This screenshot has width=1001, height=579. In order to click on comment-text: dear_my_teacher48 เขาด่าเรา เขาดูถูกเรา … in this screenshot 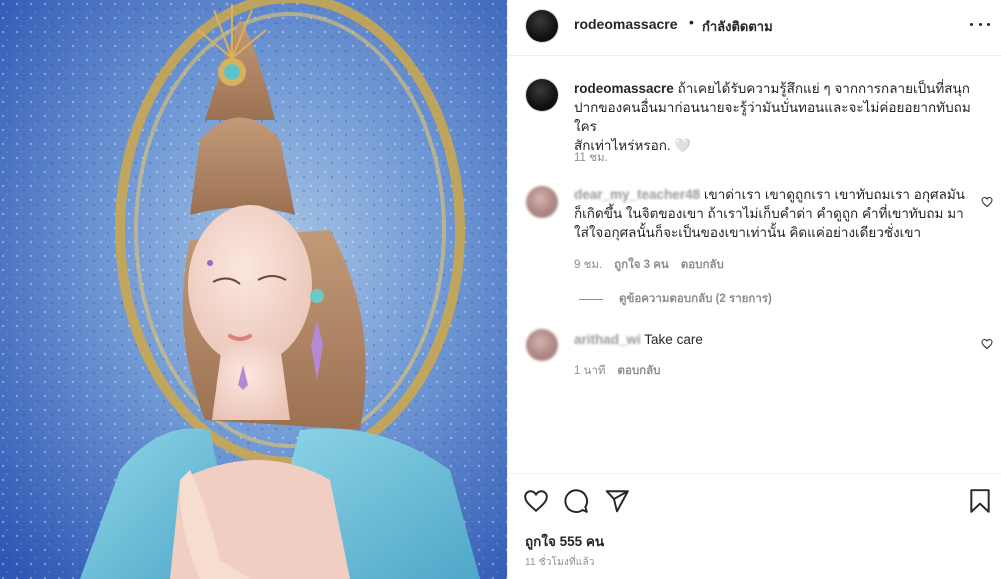, I will do `click(774, 213)`.